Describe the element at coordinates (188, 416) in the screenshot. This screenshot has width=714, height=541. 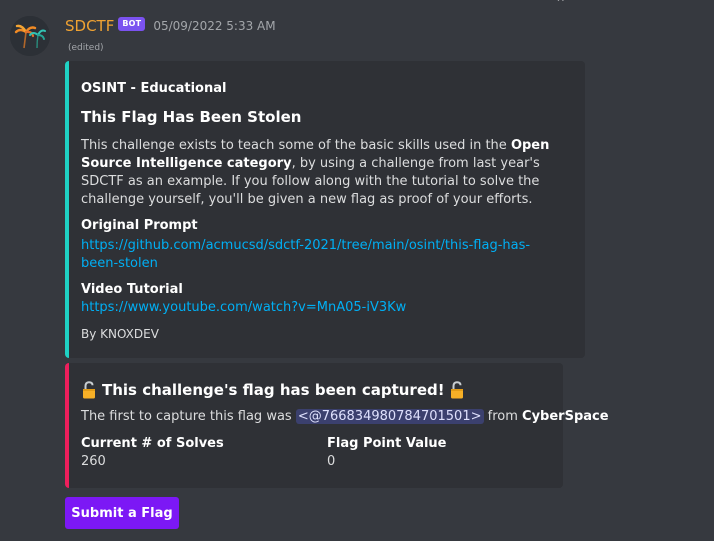
I see `description-text: The first to capture this flag was` at that location.